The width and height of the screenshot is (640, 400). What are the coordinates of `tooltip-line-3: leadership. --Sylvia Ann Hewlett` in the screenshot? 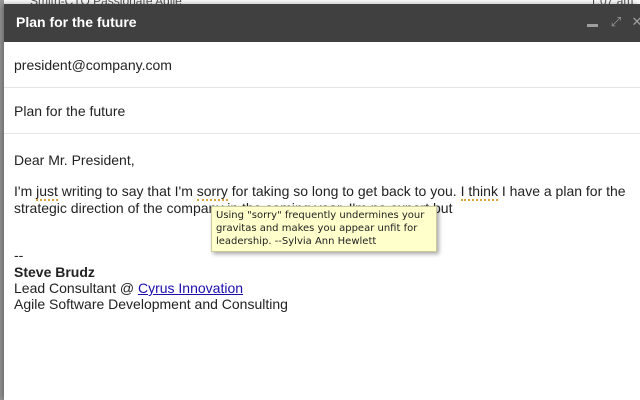 It's located at (296, 241).